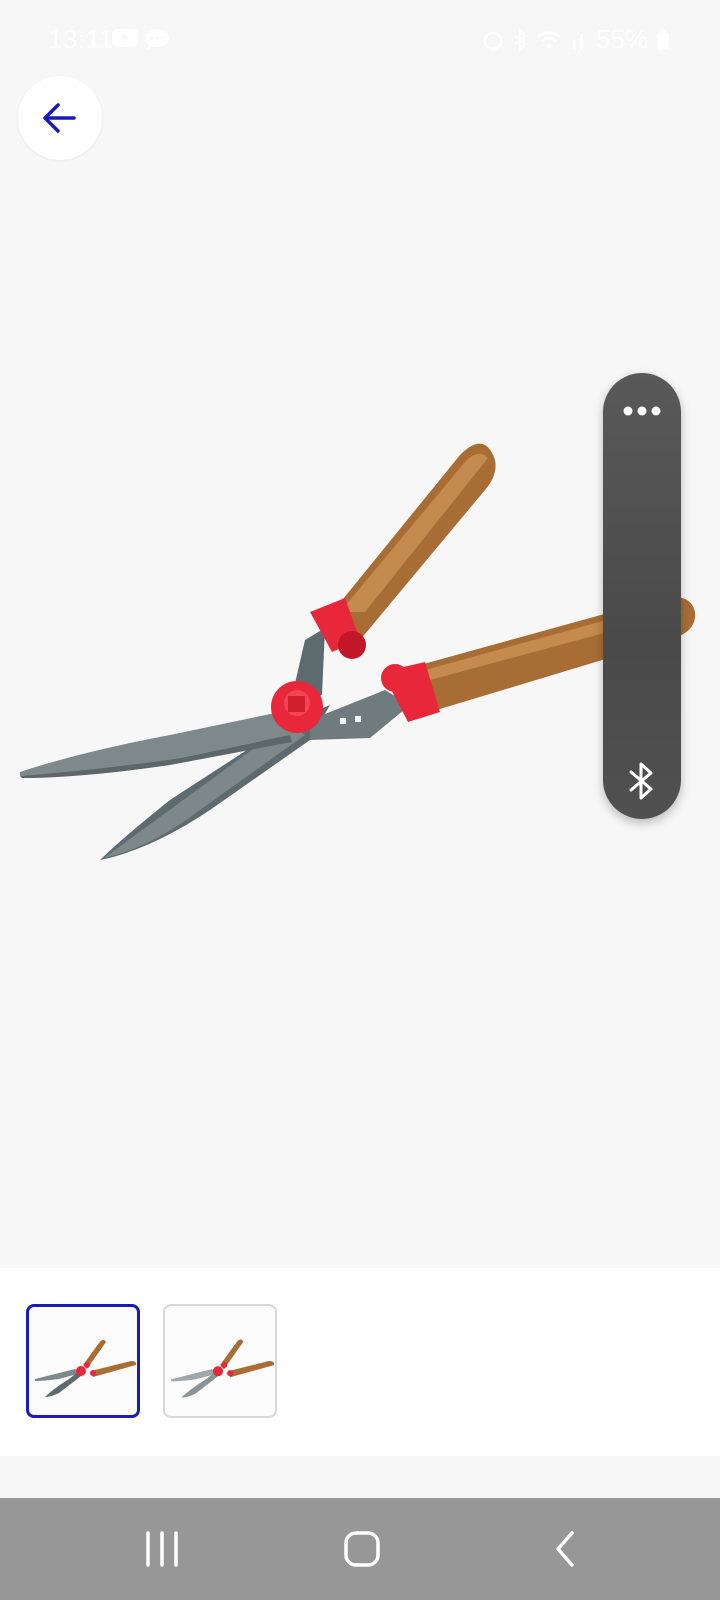 This screenshot has height=1600, width=720. I want to click on navigation-bar, so click(360, 1549).